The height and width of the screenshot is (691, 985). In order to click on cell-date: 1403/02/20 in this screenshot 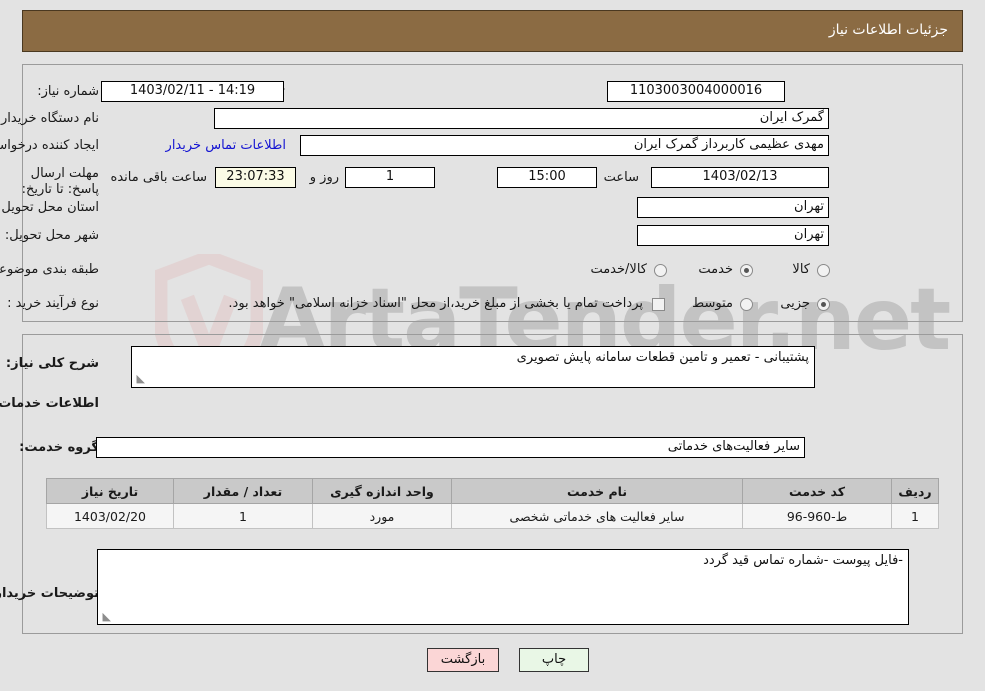, I will do `click(110, 516)`.